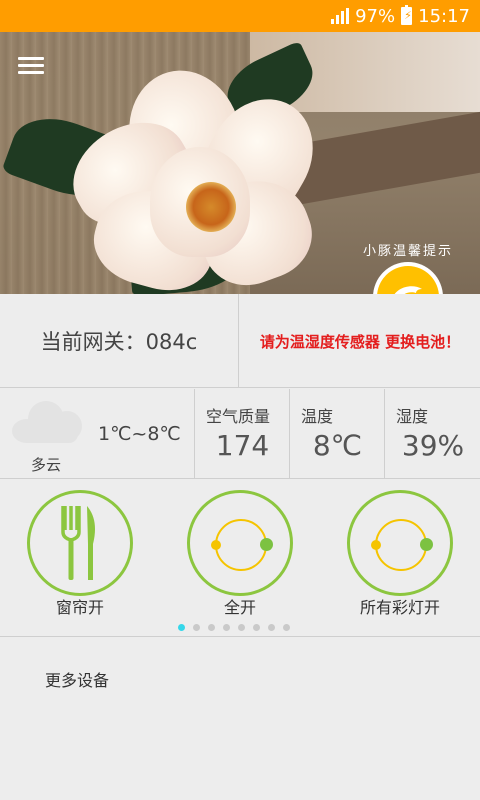 The width and height of the screenshot is (480, 800). Describe the element at coordinates (317, 416) in the screenshot. I see `temperature-label: 温度` at that location.